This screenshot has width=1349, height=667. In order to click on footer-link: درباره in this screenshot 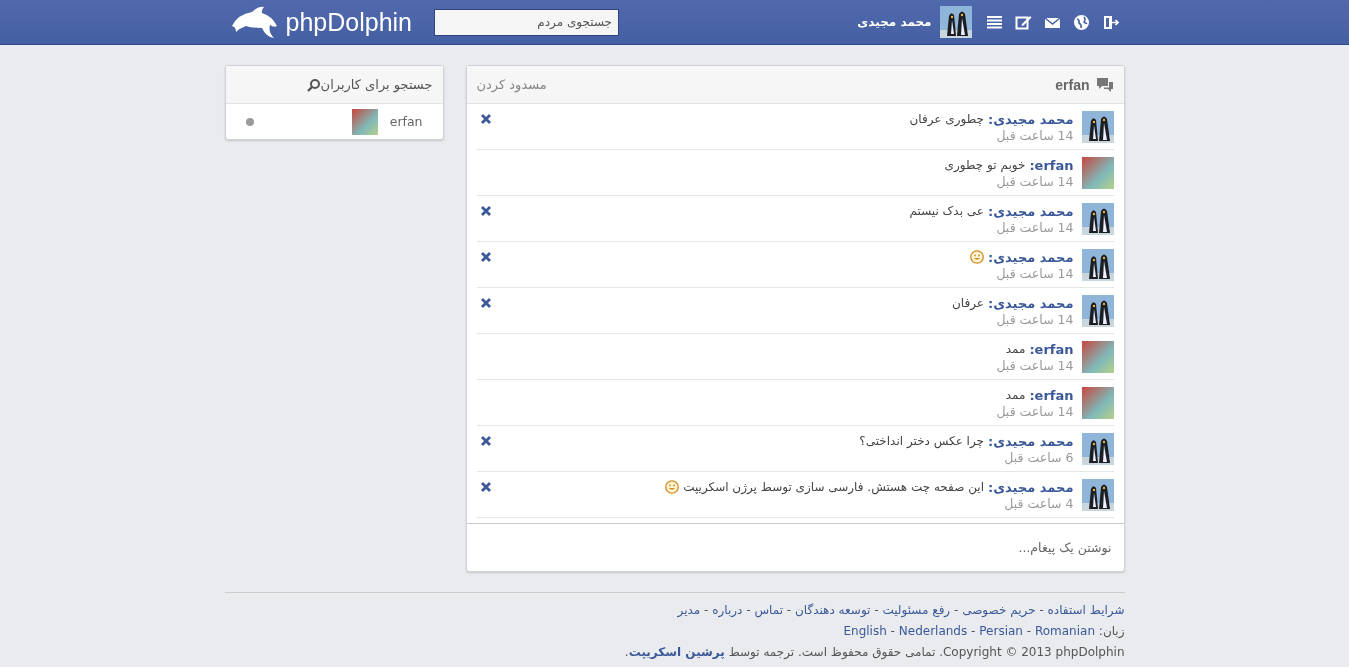, I will do `click(727, 610)`.